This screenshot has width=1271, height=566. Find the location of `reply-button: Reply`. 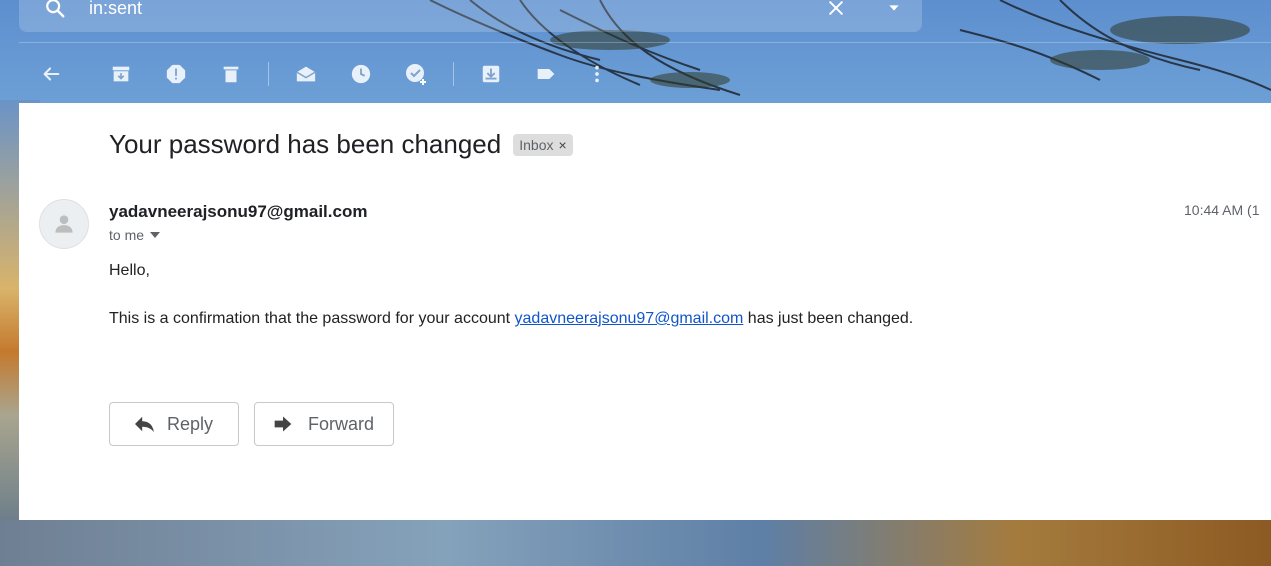

reply-button: Reply is located at coordinates (174, 424).